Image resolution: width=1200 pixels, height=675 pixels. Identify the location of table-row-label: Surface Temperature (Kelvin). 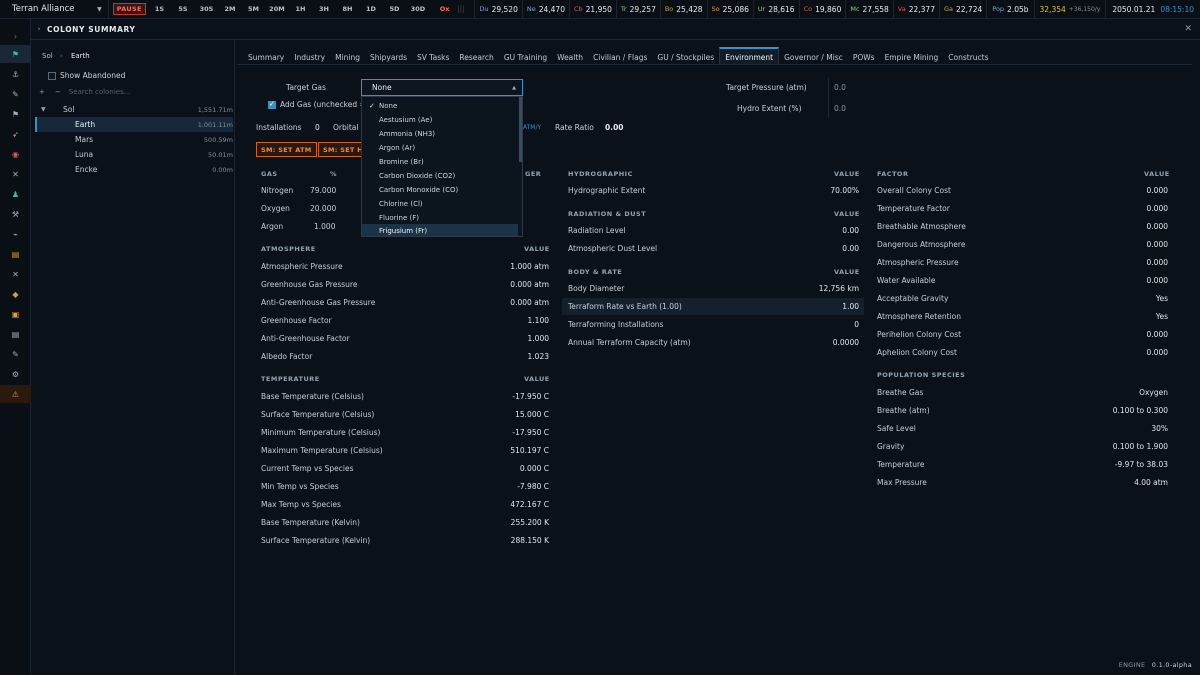
(316, 540).